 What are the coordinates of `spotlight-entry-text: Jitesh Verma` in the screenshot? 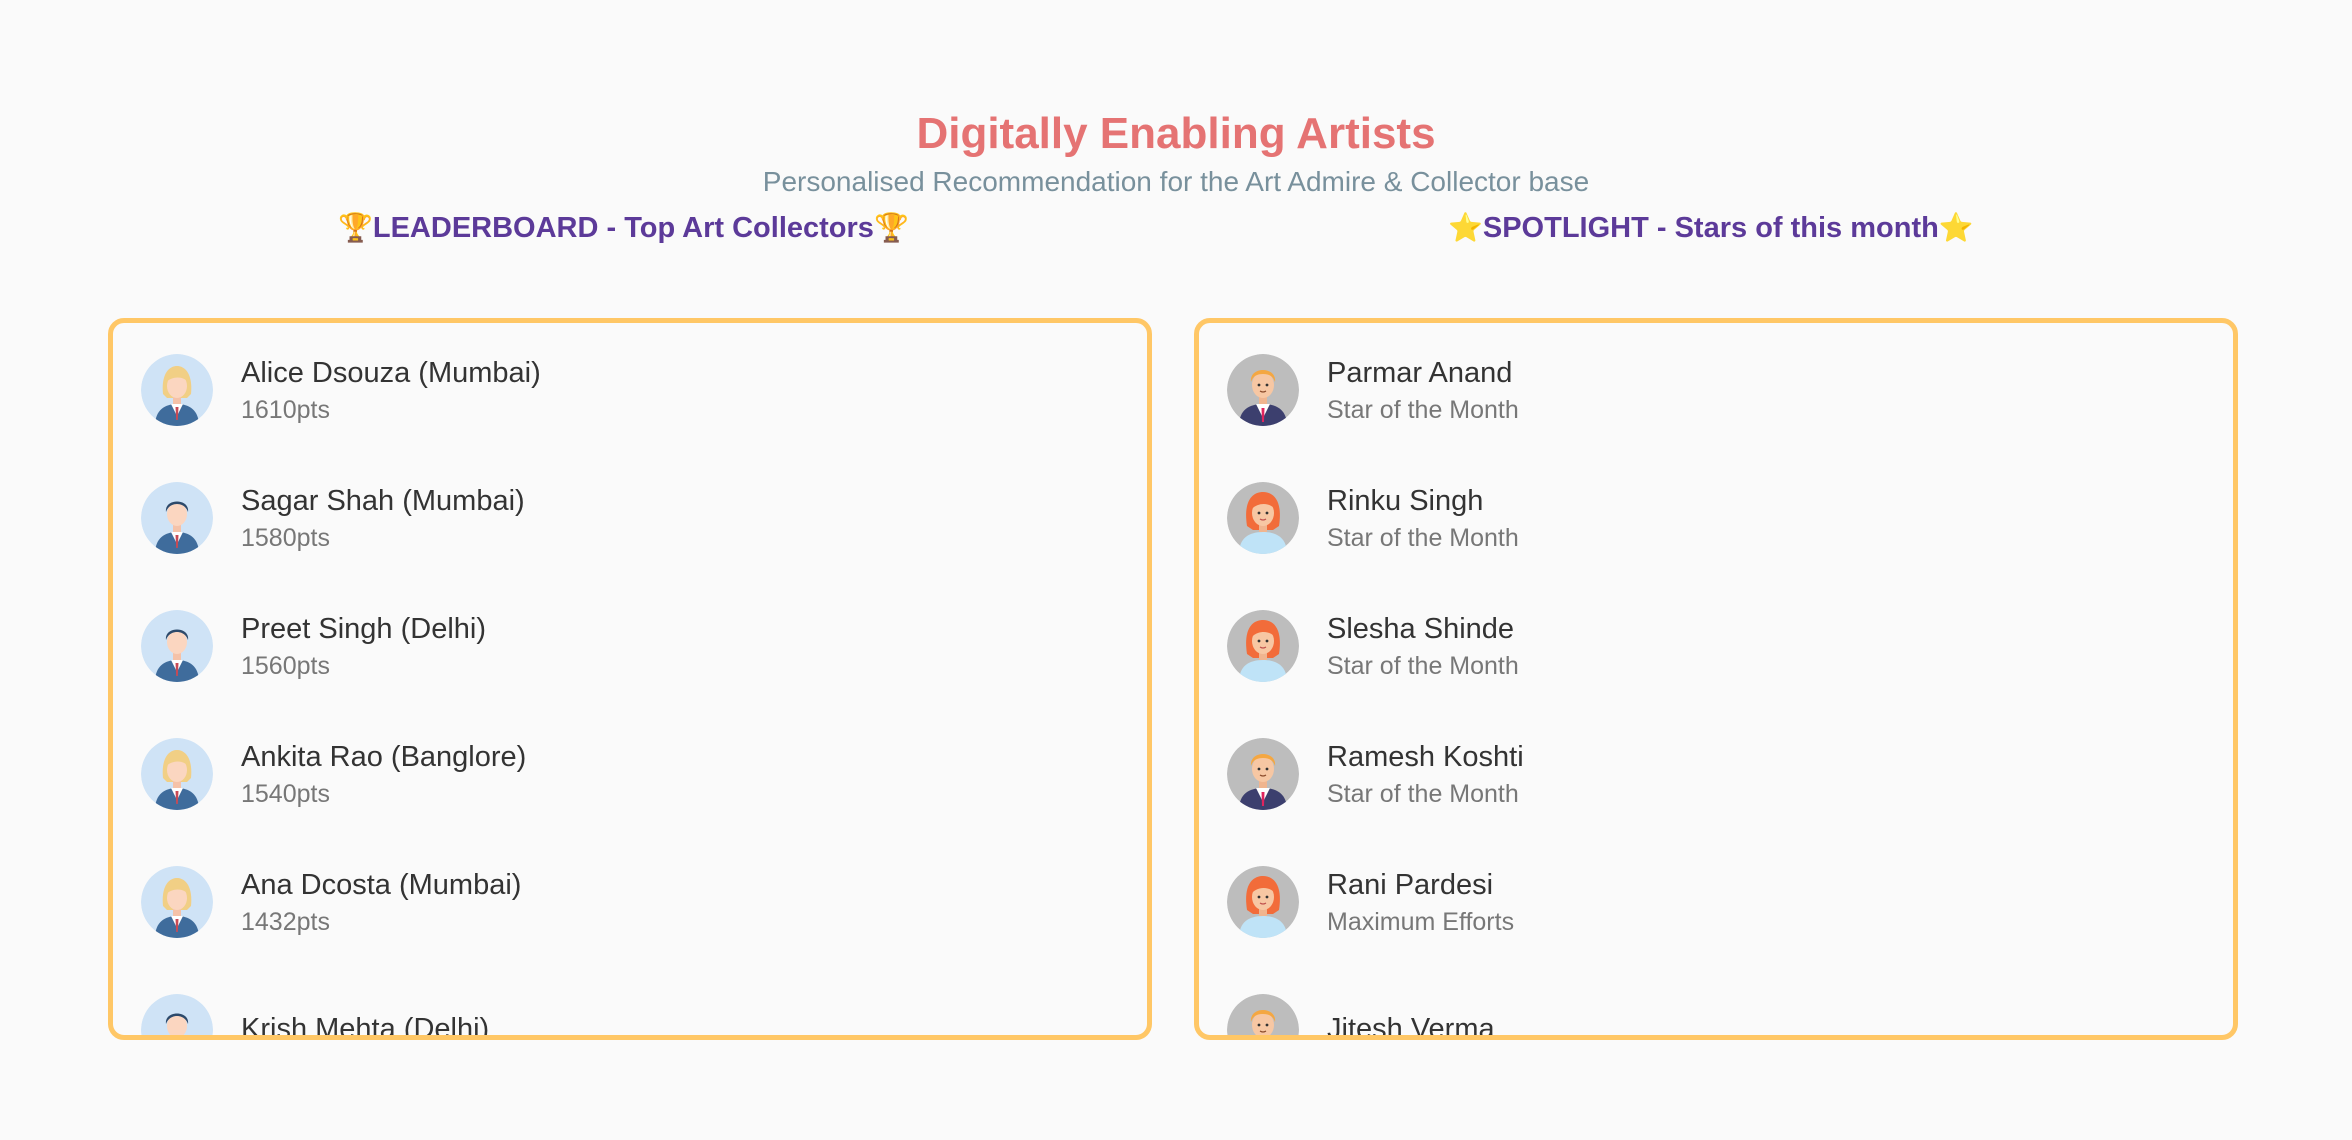 It's located at (1411, 1025).